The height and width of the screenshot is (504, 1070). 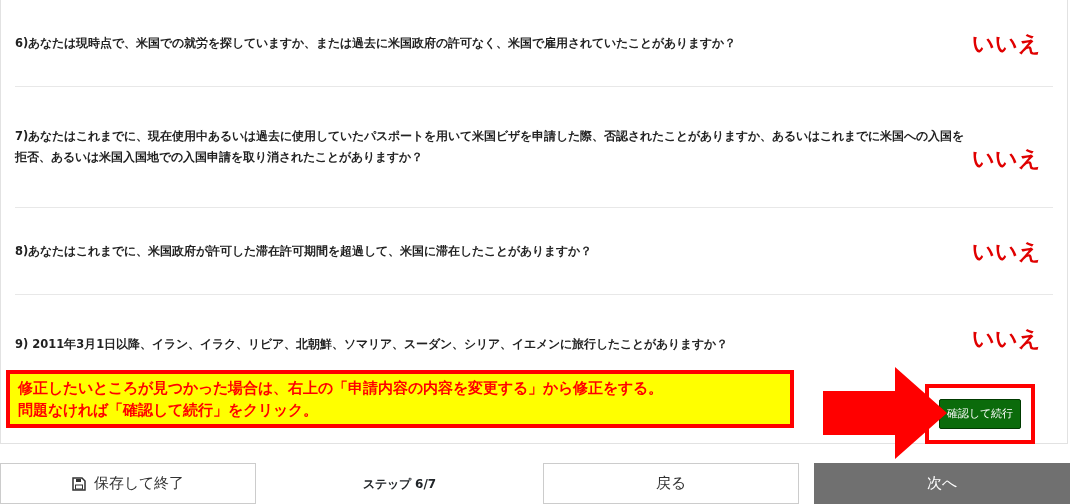 What do you see at coordinates (490, 147) in the screenshot?
I see `question-text: 7)あなたはこれまでに、現在使用中あるいは過去に使用していたパスポートを用いて米国ビザを申請した際、否認されたことがありますか、あるいはこれまでに米国への入国を拒否、あるいは米国入国地での入国申請を取り消されたことがありますか？` at bounding box center [490, 147].